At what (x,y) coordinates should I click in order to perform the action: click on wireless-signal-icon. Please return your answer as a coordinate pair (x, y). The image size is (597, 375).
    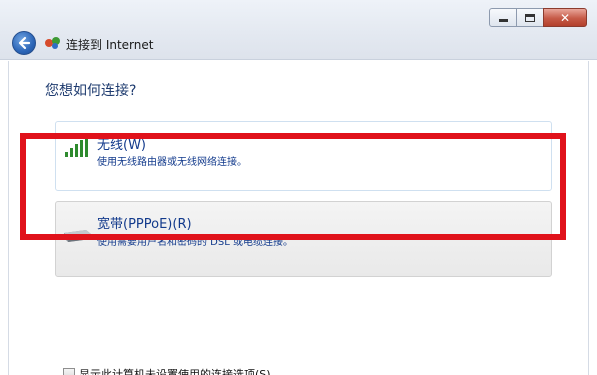
    Looking at the image, I should click on (76, 146).